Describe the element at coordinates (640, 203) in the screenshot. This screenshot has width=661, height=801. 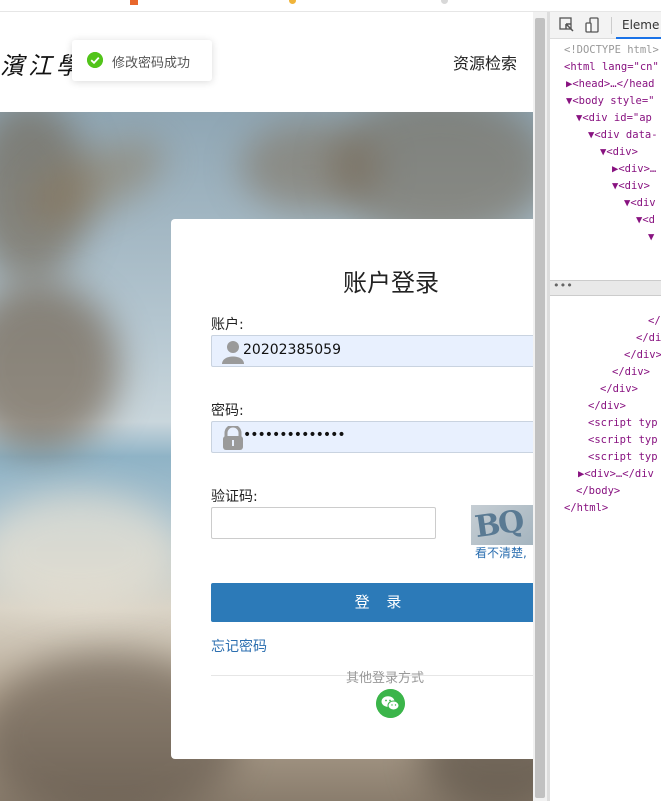
I see `dom-node-line: ▼<div` at that location.